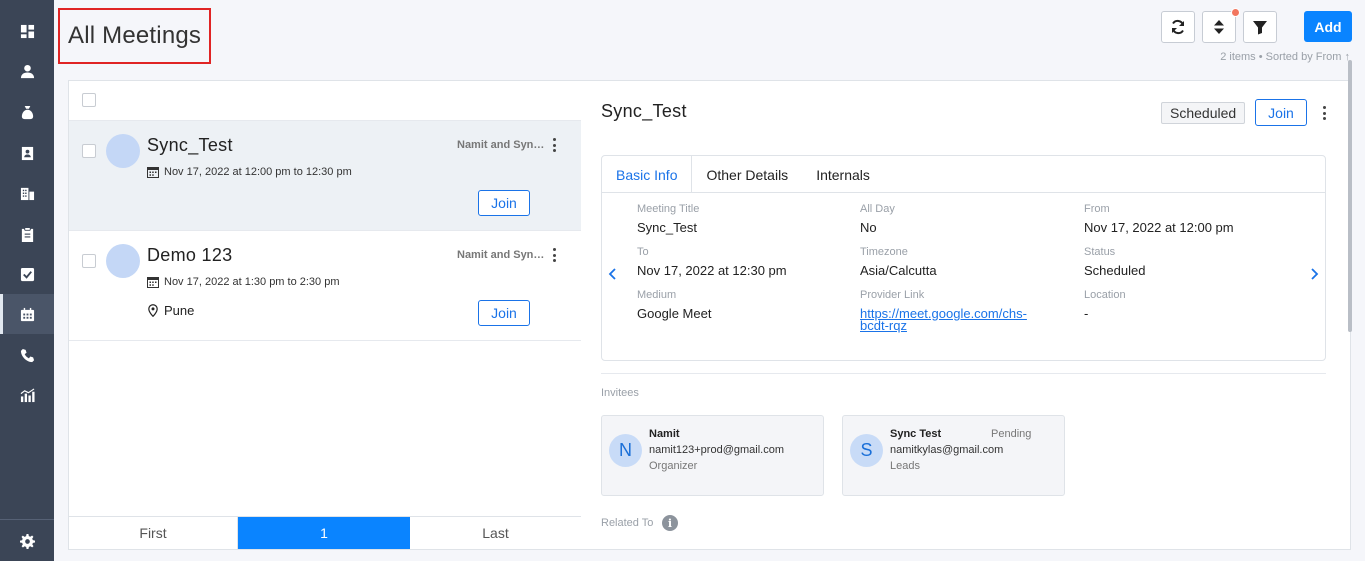 The height and width of the screenshot is (561, 1365). Describe the element at coordinates (27, 274) in the screenshot. I see `sidebar-item-tasks` at that location.